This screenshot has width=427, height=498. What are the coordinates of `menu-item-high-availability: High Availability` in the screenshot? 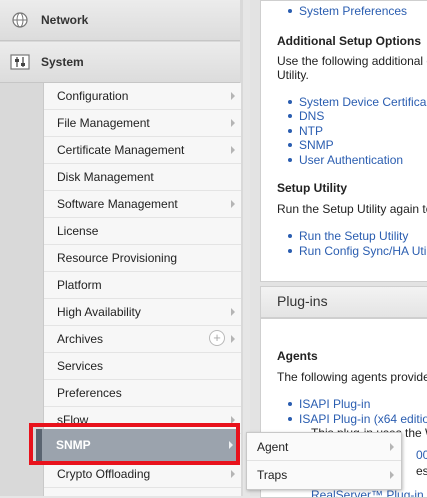 It's located at (142, 312).